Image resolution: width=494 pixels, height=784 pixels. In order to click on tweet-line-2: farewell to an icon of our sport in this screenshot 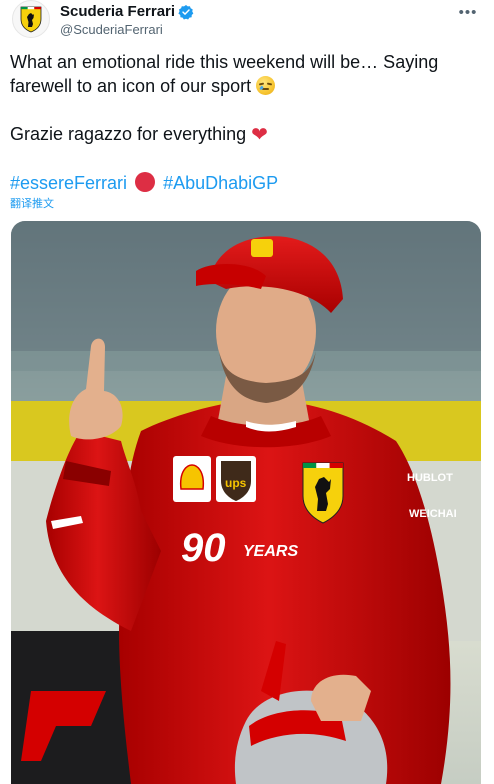, I will do `click(245, 86)`.